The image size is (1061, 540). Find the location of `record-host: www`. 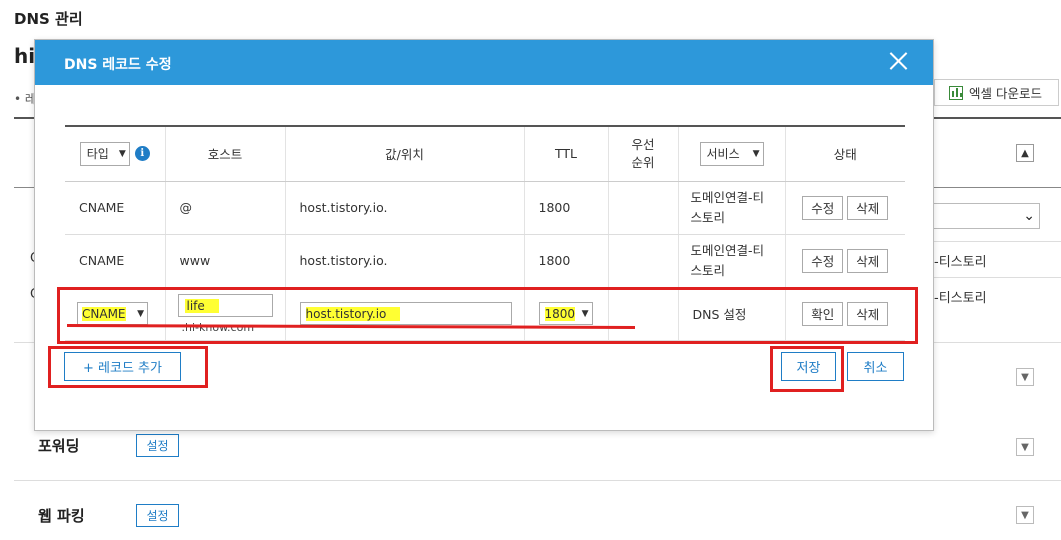

record-host: www is located at coordinates (224, 261).